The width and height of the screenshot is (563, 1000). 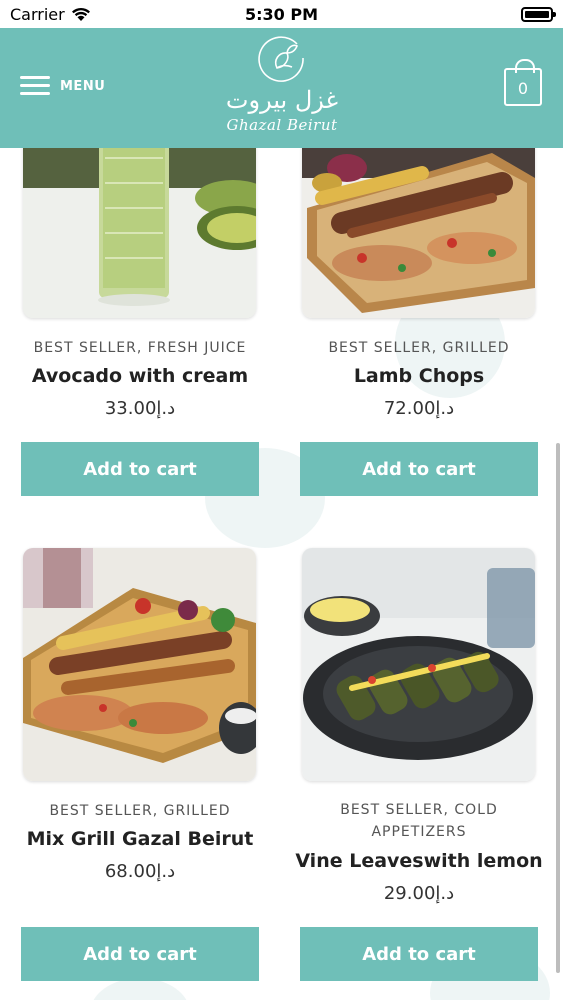 What do you see at coordinates (282, 100) in the screenshot?
I see `logo-arabic-text: غزل بيروت` at bounding box center [282, 100].